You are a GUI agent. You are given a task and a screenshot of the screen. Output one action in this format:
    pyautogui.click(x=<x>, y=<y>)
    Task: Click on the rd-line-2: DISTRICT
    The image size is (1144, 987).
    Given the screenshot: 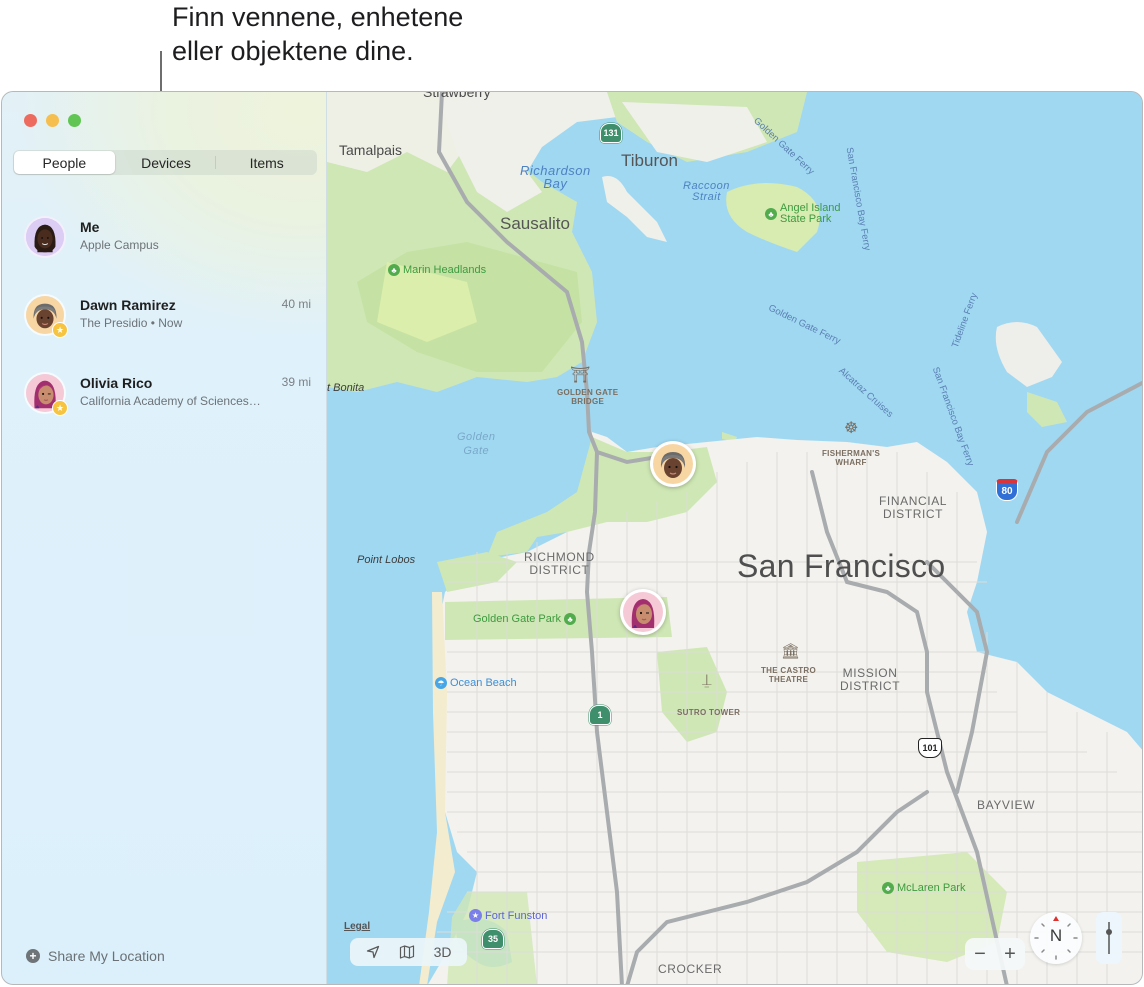 What is the action you would take?
    pyautogui.click(x=559, y=570)
    